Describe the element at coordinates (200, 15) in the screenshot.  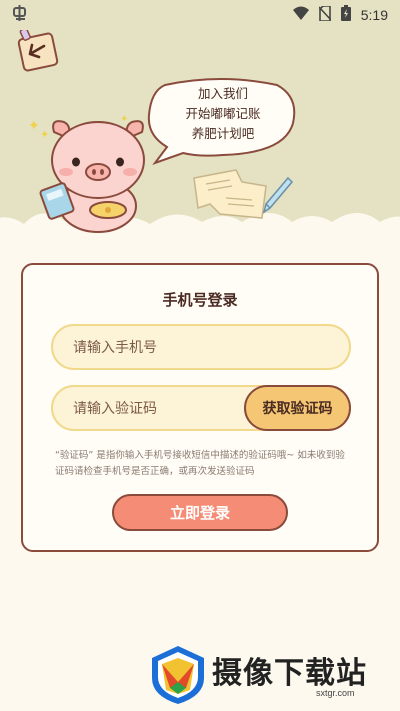
I see `status-bar: 5:19` at that location.